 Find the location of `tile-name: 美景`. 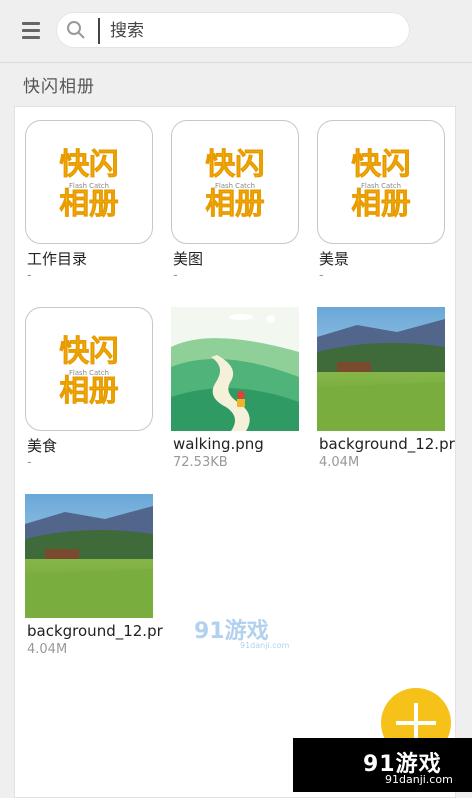

tile-name: 美景 is located at coordinates (334, 259).